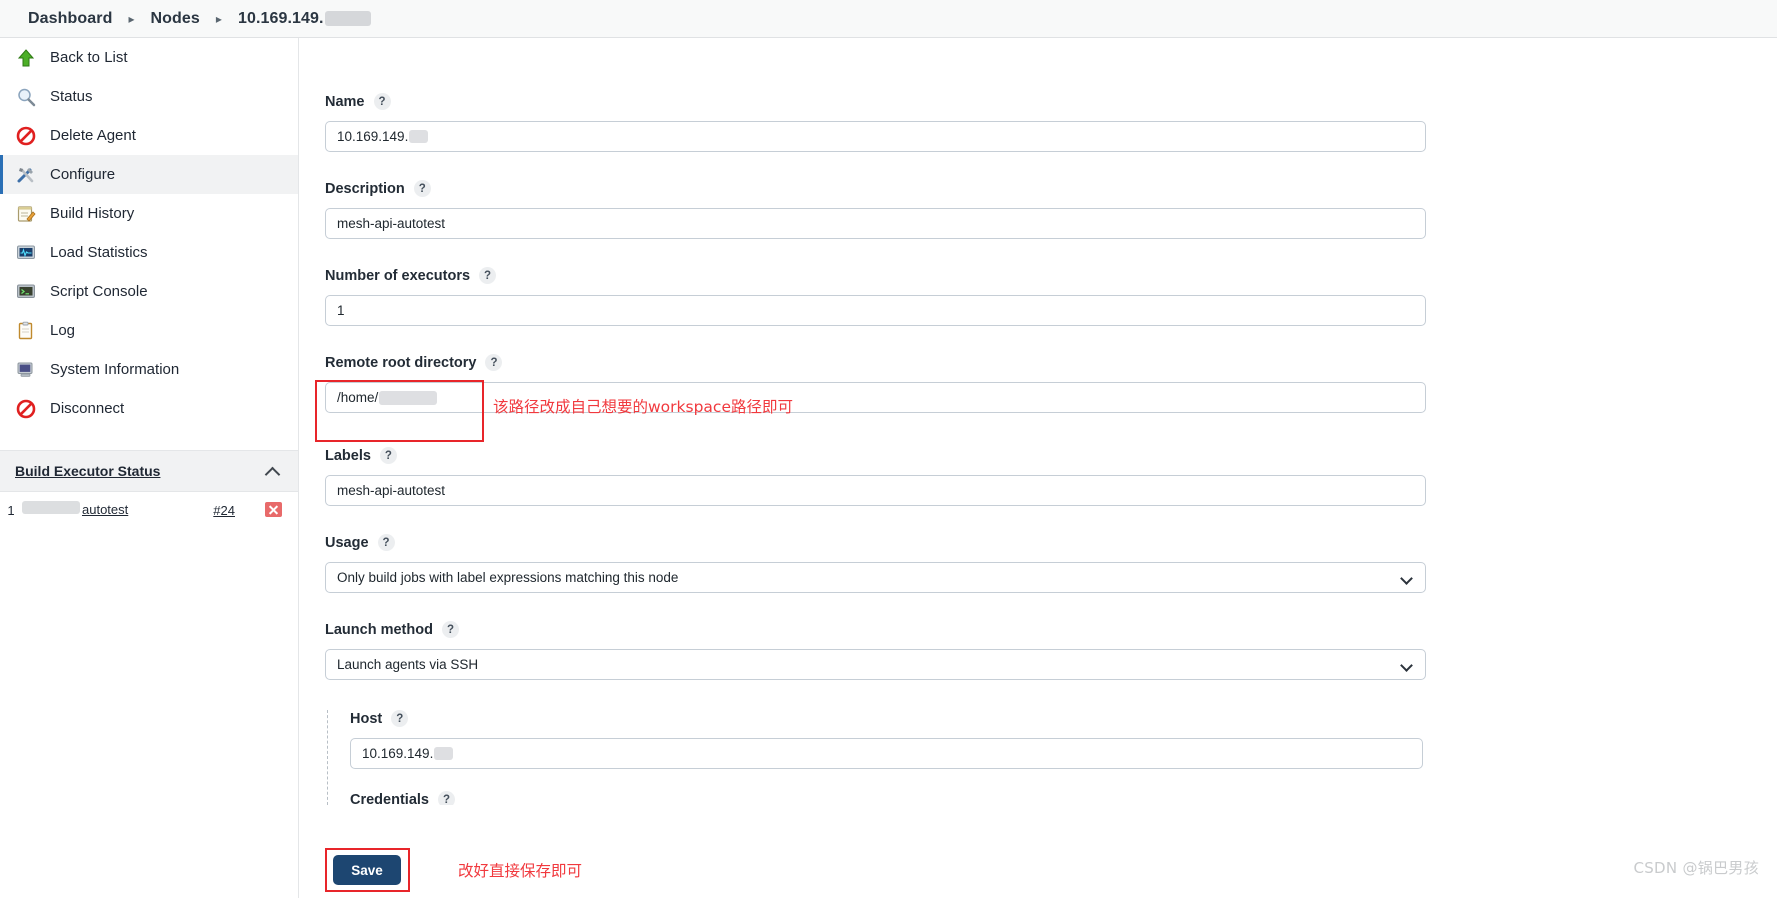 This screenshot has width=1777, height=898. What do you see at coordinates (149, 330) in the screenshot?
I see `sidebar-item-log: Log` at bounding box center [149, 330].